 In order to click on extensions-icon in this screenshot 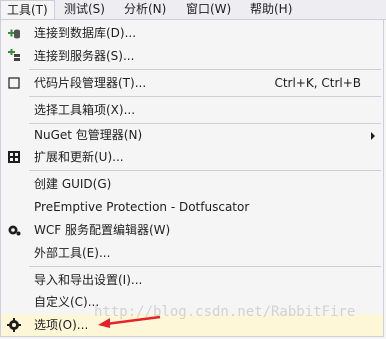, I will do `click(14, 157)`.